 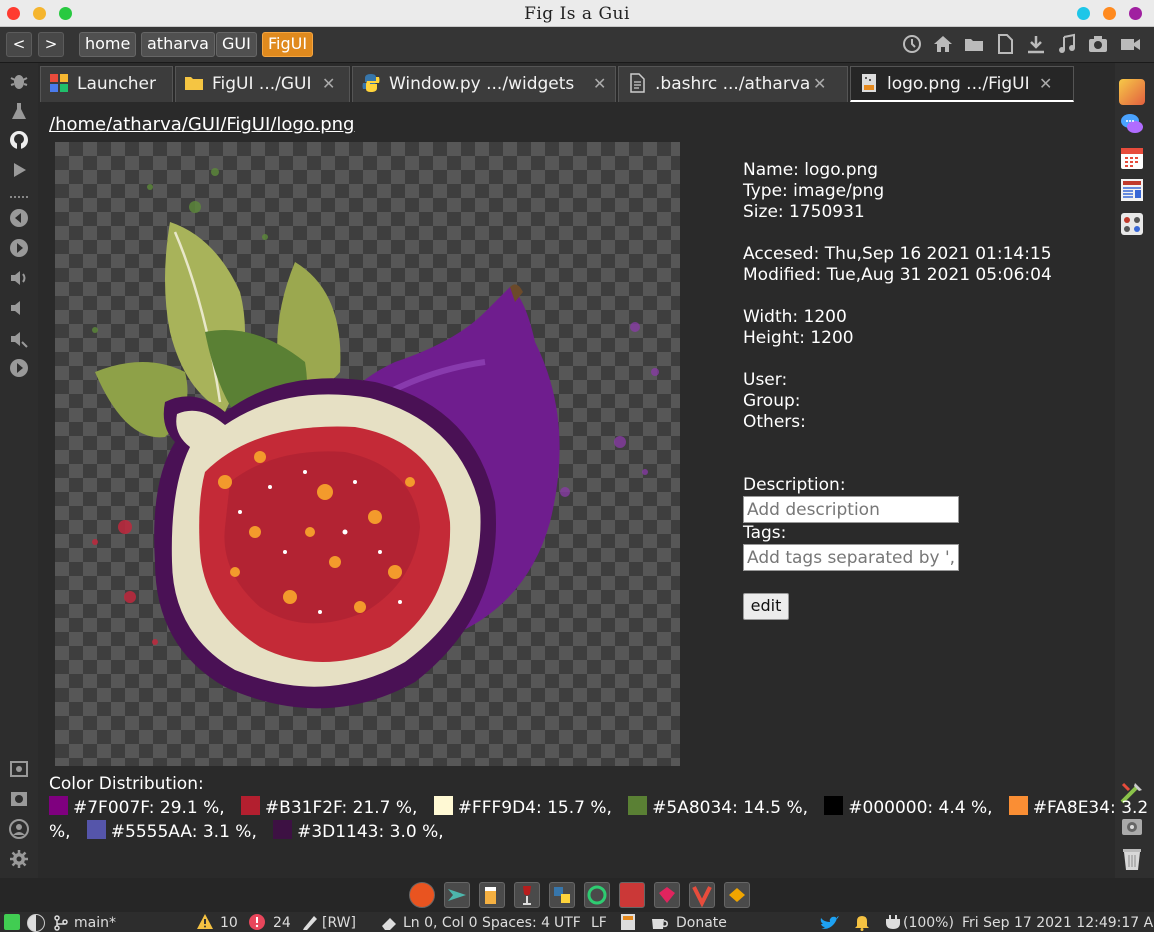 I want to click on warning-count: 10, so click(x=229, y=923).